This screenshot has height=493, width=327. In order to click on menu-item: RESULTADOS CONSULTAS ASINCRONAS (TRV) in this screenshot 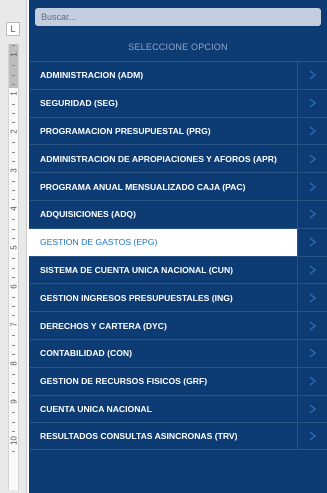, I will do `click(178, 436)`.